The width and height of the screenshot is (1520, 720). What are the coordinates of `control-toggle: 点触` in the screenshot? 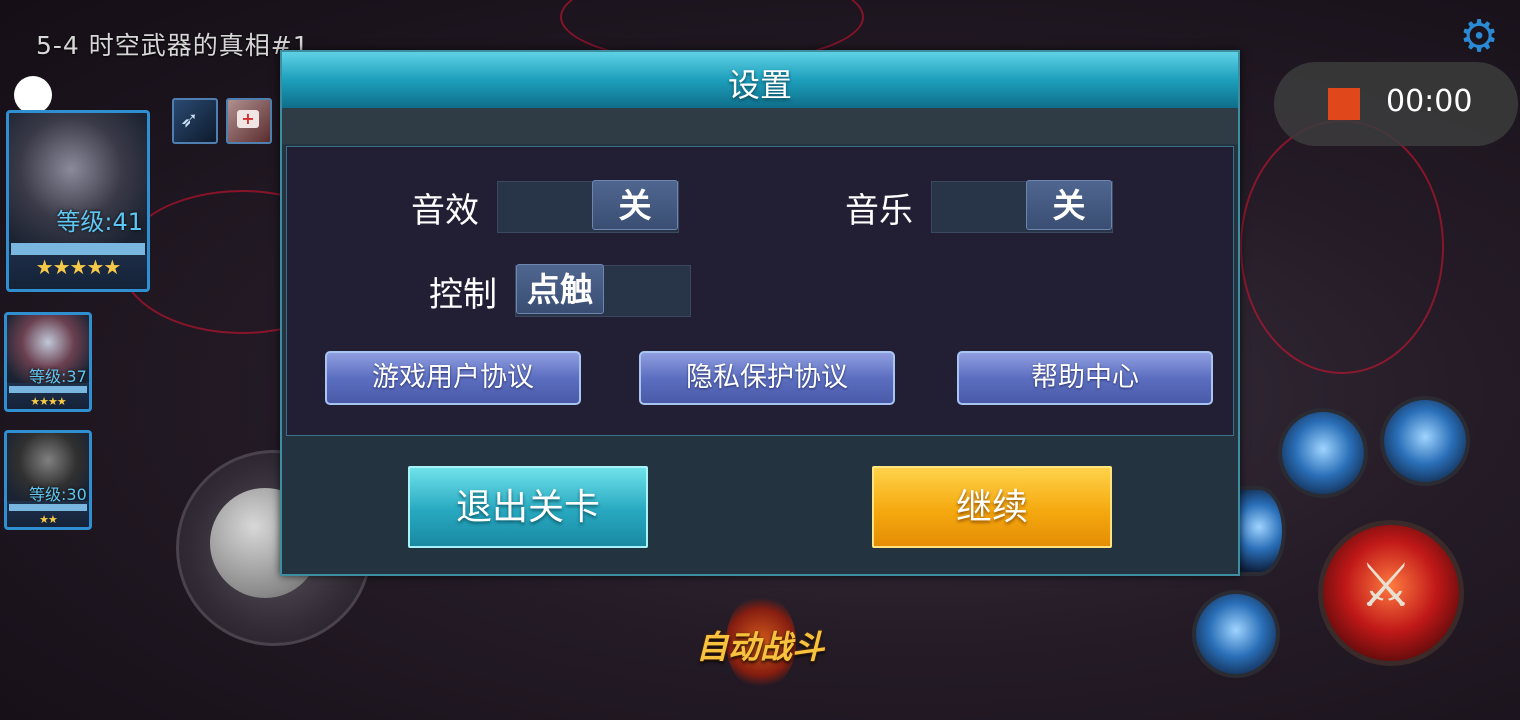 It's located at (603, 290).